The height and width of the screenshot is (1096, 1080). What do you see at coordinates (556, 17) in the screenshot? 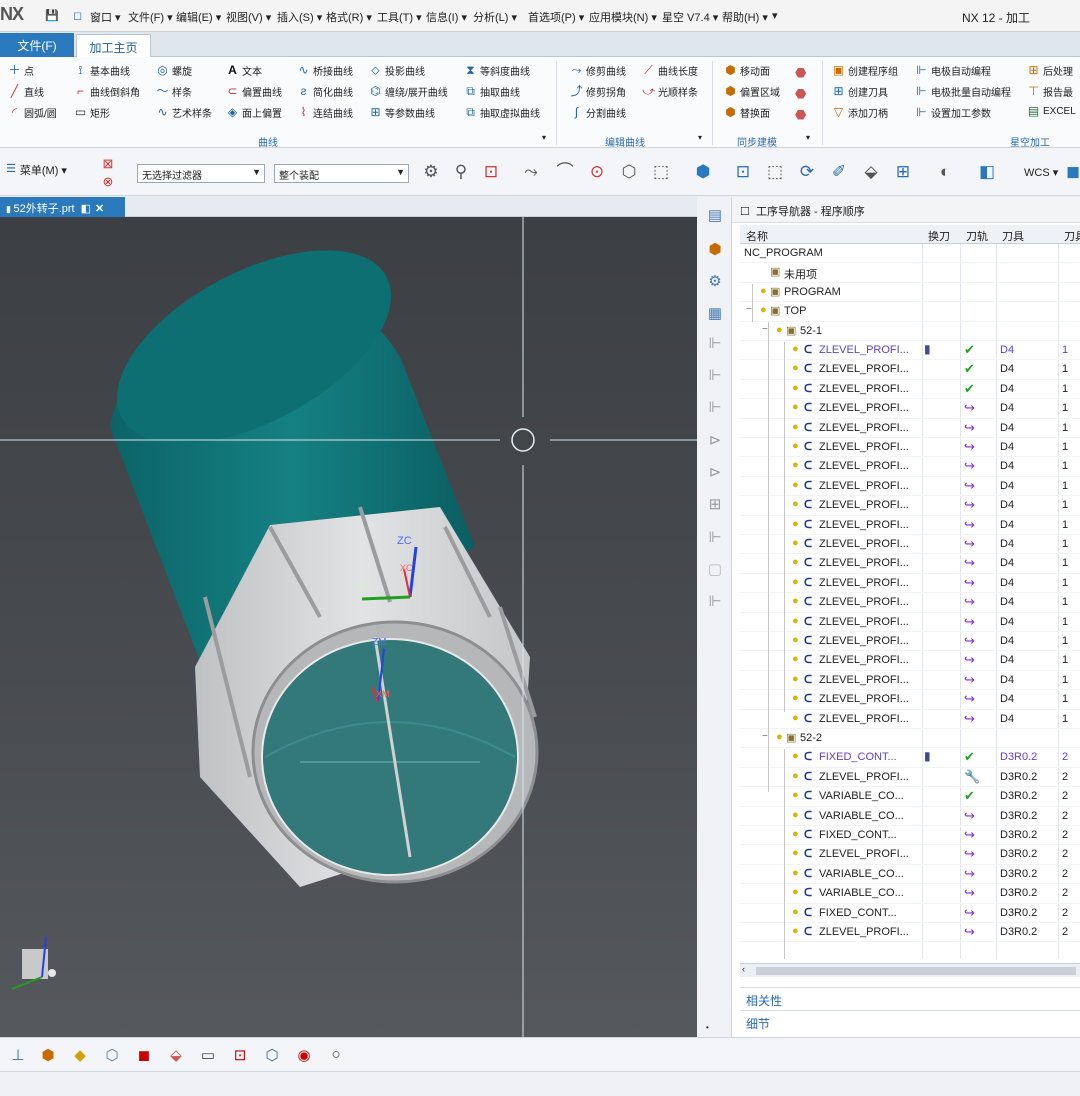
I see `menu-preferences: 首选项(P) ▾` at bounding box center [556, 17].